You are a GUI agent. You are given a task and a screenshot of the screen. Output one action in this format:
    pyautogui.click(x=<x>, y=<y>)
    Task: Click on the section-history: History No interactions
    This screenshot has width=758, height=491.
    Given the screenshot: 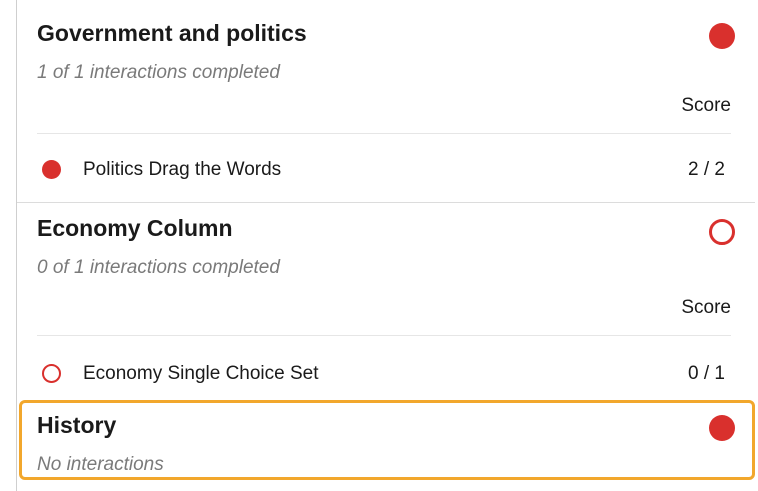 What is the action you would take?
    pyautogui.click(x=386, y=440)
    